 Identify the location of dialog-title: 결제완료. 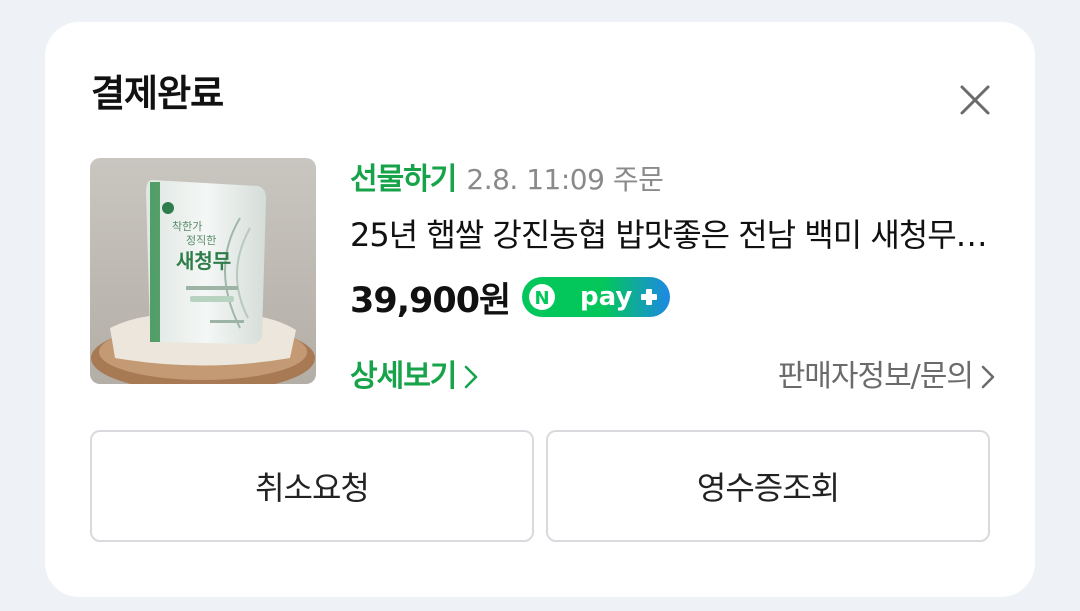
(157, 93).